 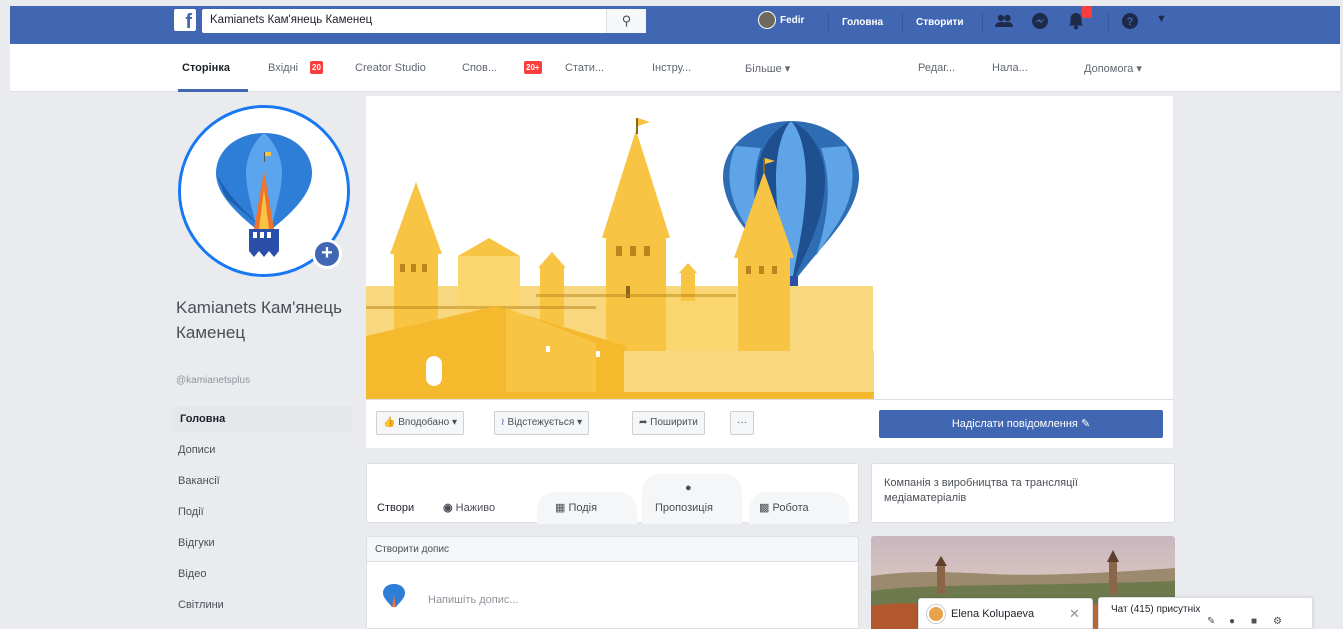 What do you see at coordinates (1277, 621) in the screenshot?
I see `settings-gear-icon: ⚙` at bounding box center [1277, 621].